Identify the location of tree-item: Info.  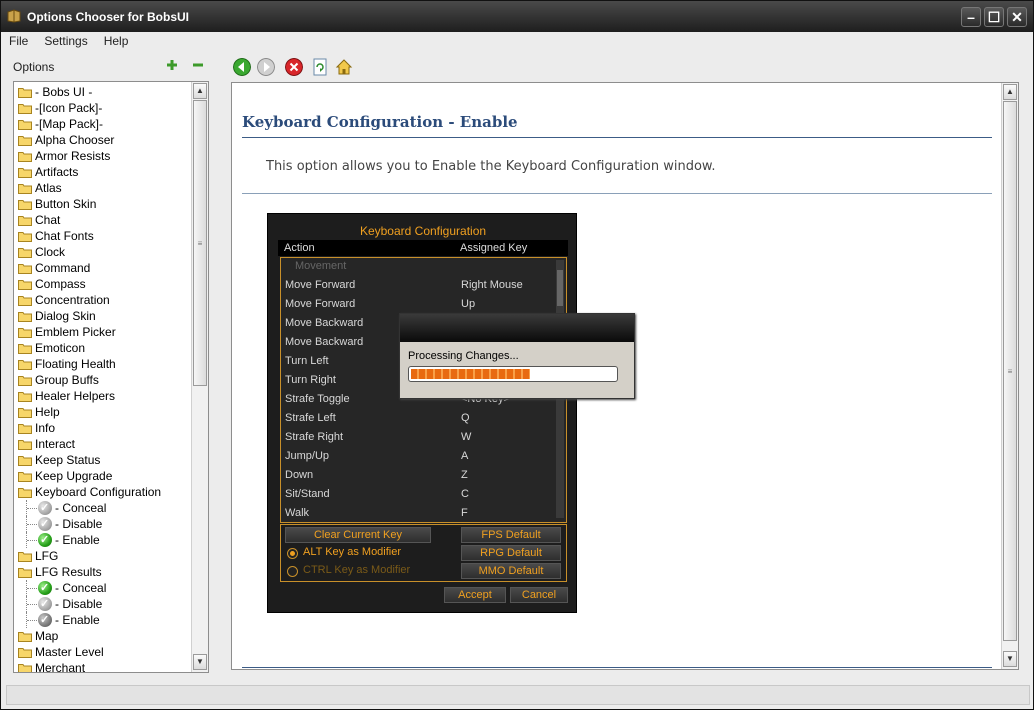
(103, 428).